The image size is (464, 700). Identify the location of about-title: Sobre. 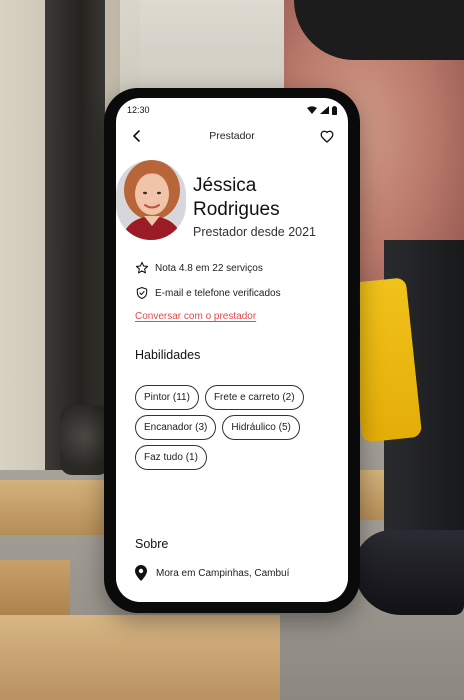
(152, 544).